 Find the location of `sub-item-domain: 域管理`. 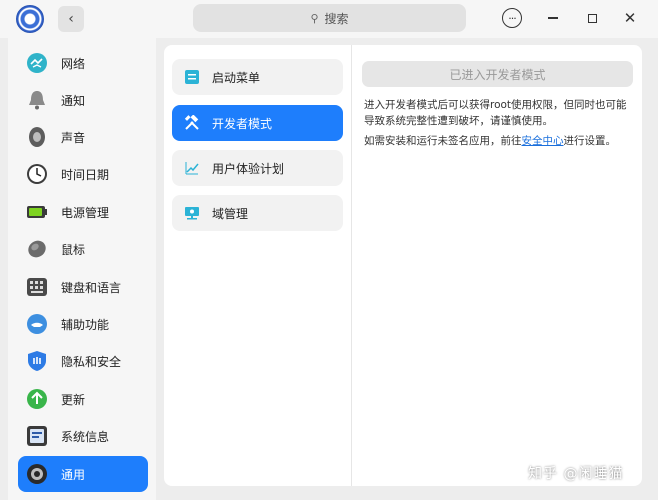

sub-item-domain: 域管理 is located at coordinates (257, 213).